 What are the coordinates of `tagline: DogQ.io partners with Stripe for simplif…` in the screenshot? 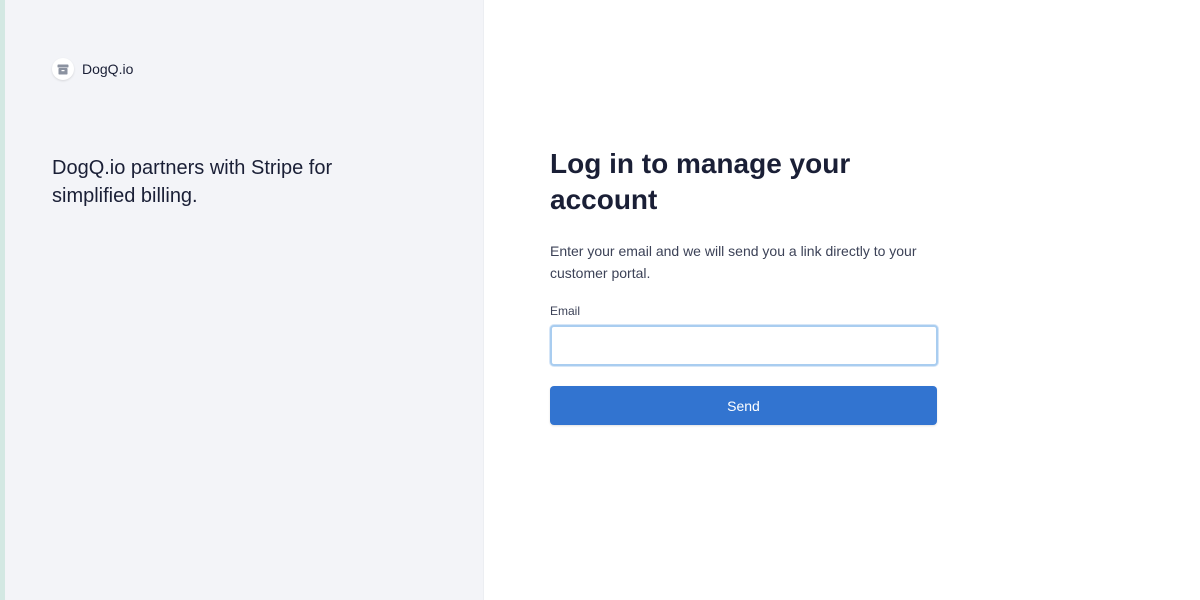 It's located at (192, 182).